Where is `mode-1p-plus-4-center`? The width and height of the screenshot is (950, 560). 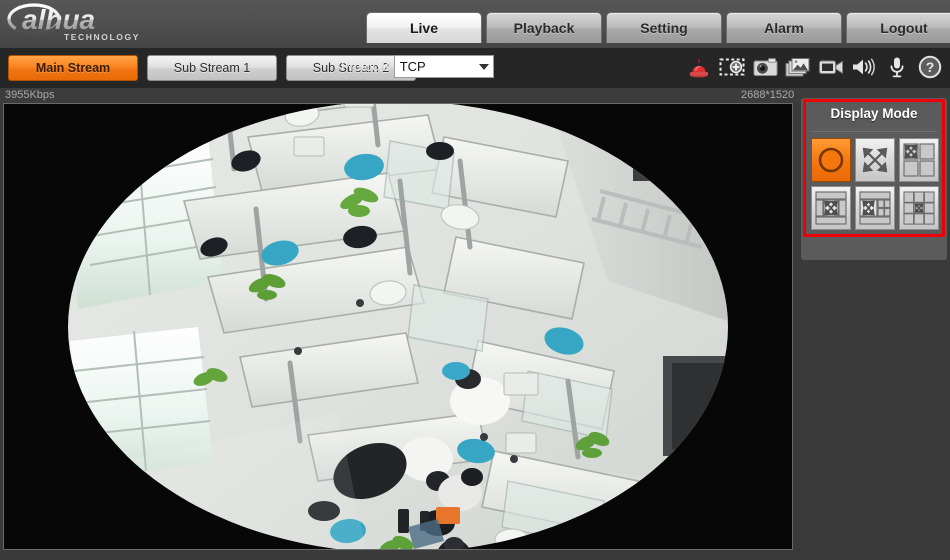
mode-1p-plus-4-center is located at coordinates (831, 208).